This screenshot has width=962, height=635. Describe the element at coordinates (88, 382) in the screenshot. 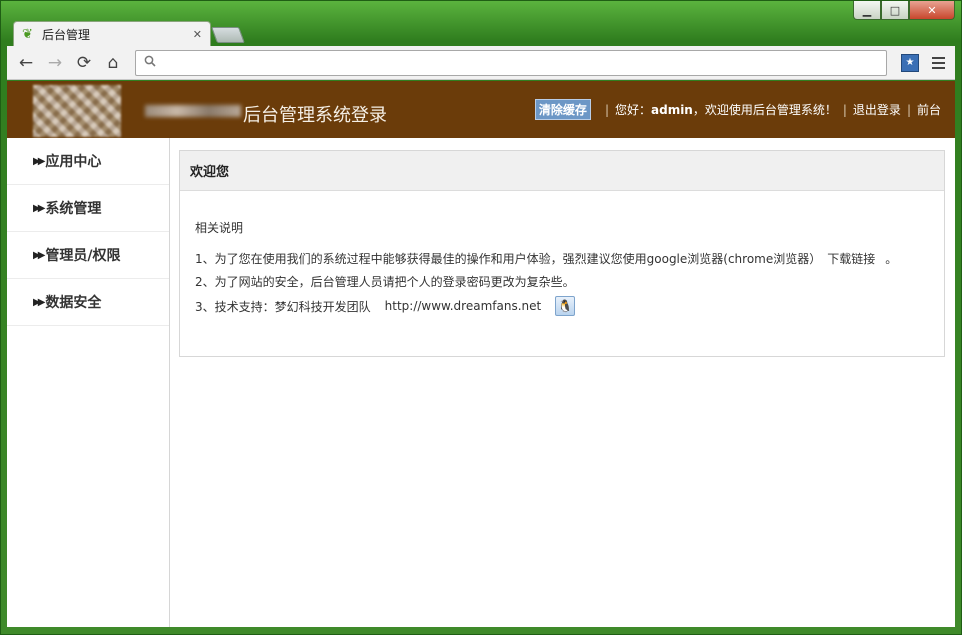

I see `sidebar: ▶▶ 应用中心 ▶▶ 系统管理 ▶▶ 管理员/权限 ▶▶ 数据安全` at that location.